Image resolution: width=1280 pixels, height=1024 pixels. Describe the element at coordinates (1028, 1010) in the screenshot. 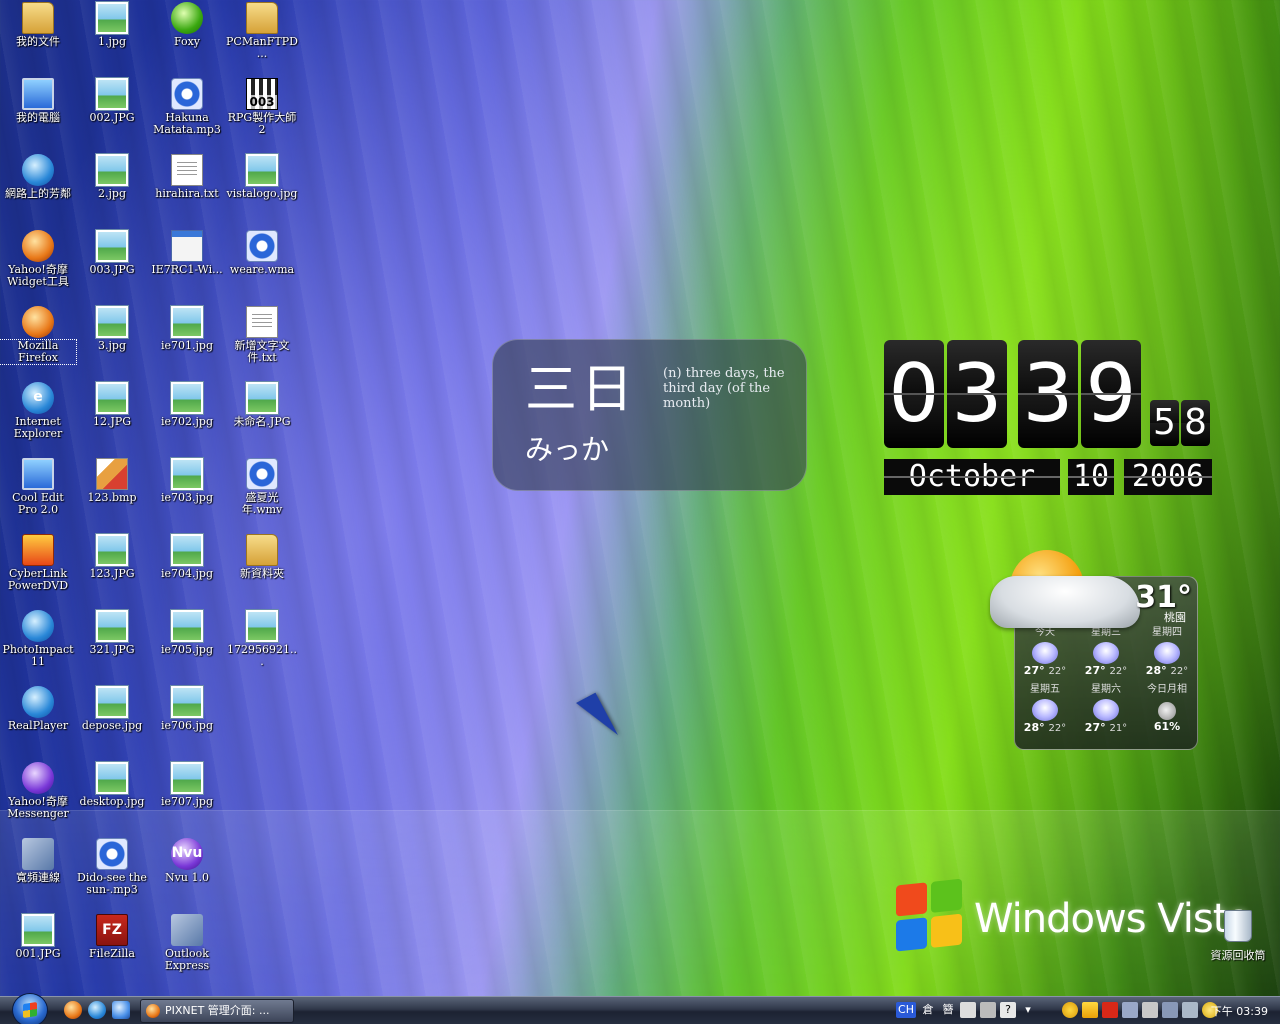

I see `tray-overflow-icon: ▾` at that location.